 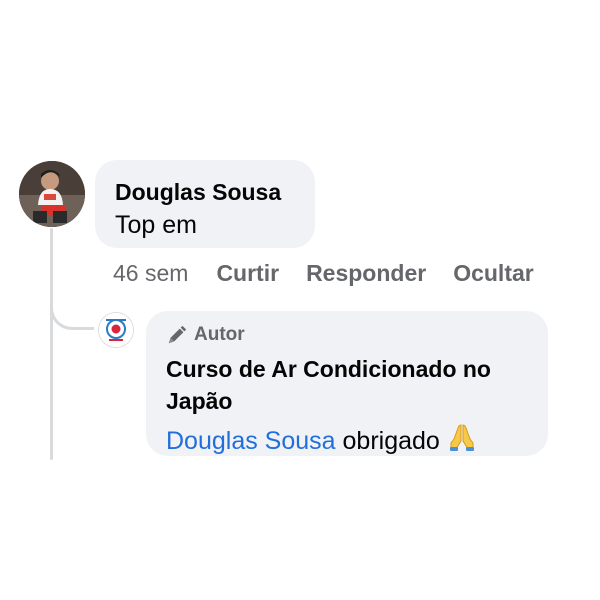 I want to click on hide-button: Ocultar, so click(x=493, y=273).